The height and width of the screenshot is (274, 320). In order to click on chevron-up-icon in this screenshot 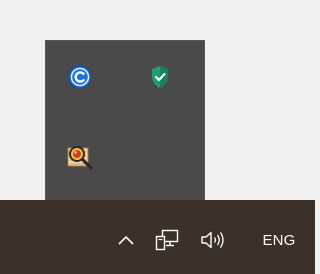, I will do `click(126, 240)`.